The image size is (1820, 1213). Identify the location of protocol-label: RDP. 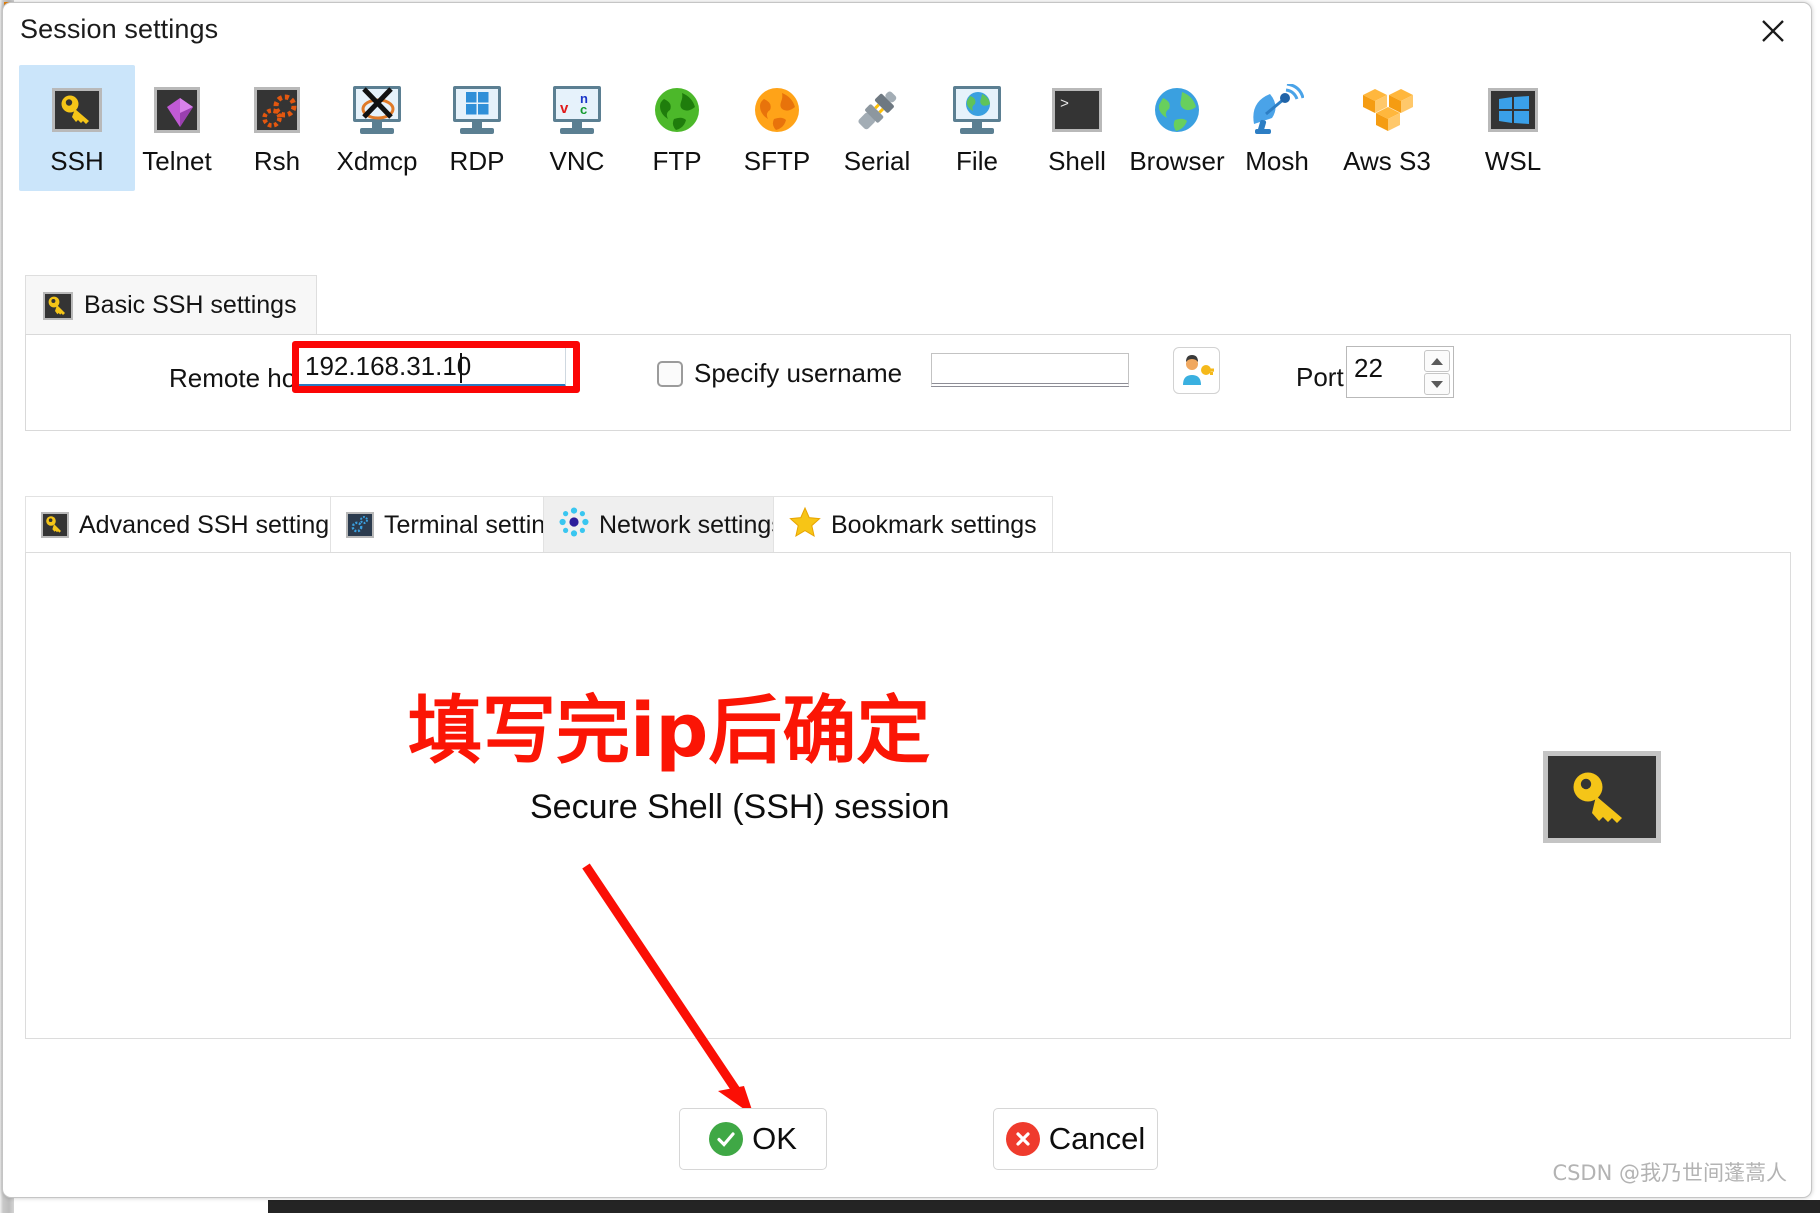
(477, 161).